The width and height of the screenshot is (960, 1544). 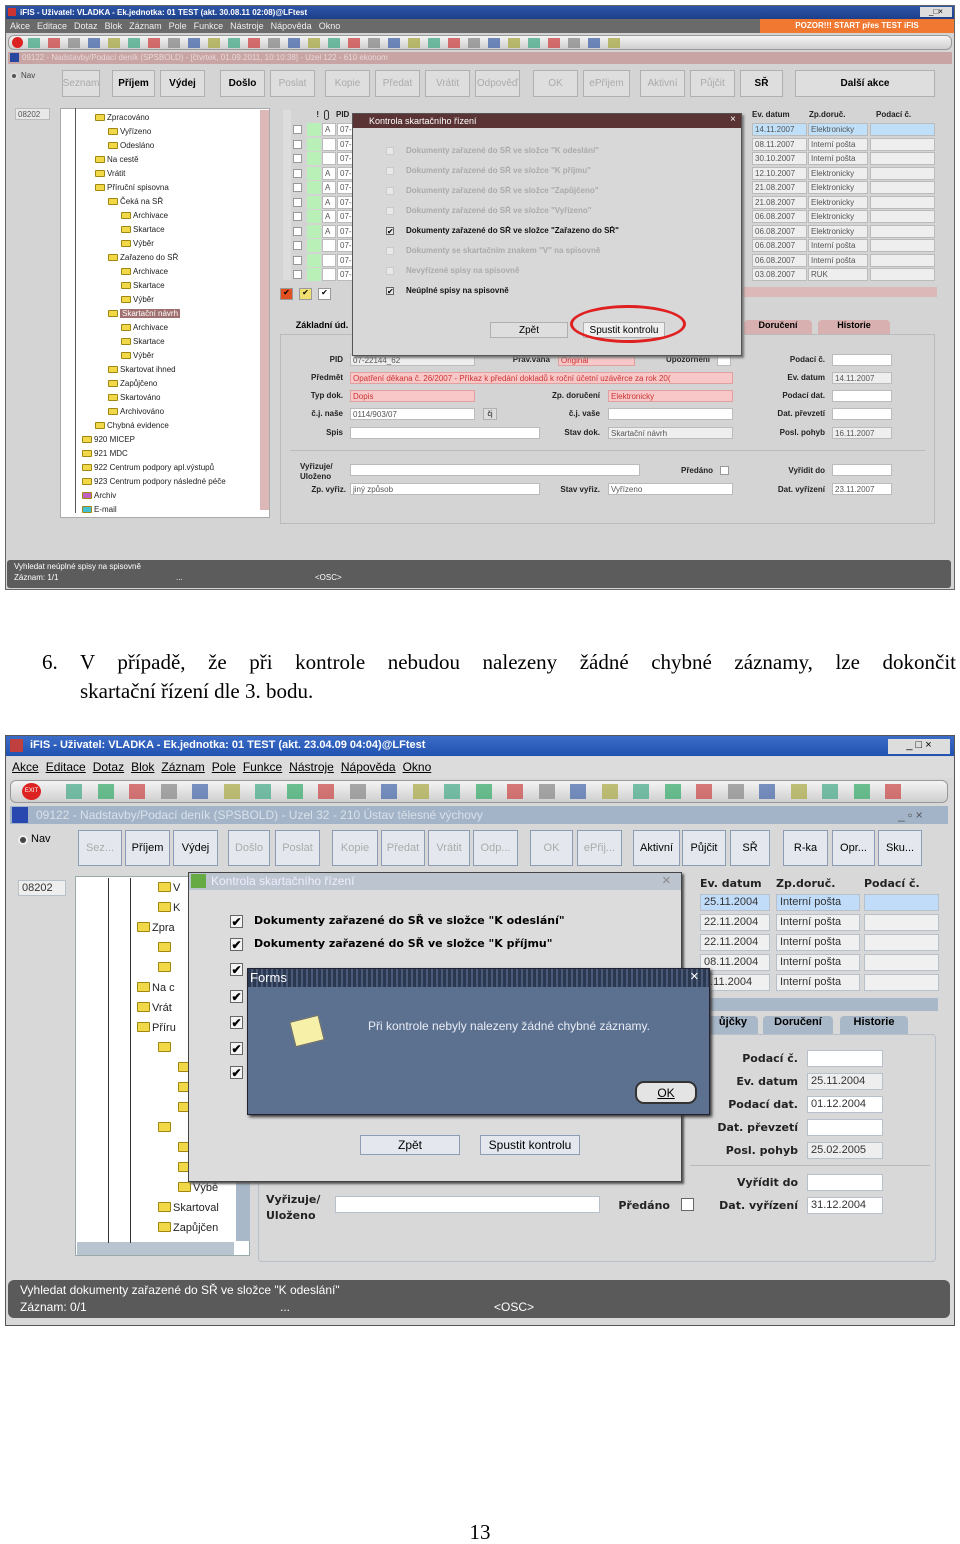 What do you see at coordinates (412, 396) in the screenshot?
I see `typ-dok-field: Dopis` at bounding box center [412, 396].